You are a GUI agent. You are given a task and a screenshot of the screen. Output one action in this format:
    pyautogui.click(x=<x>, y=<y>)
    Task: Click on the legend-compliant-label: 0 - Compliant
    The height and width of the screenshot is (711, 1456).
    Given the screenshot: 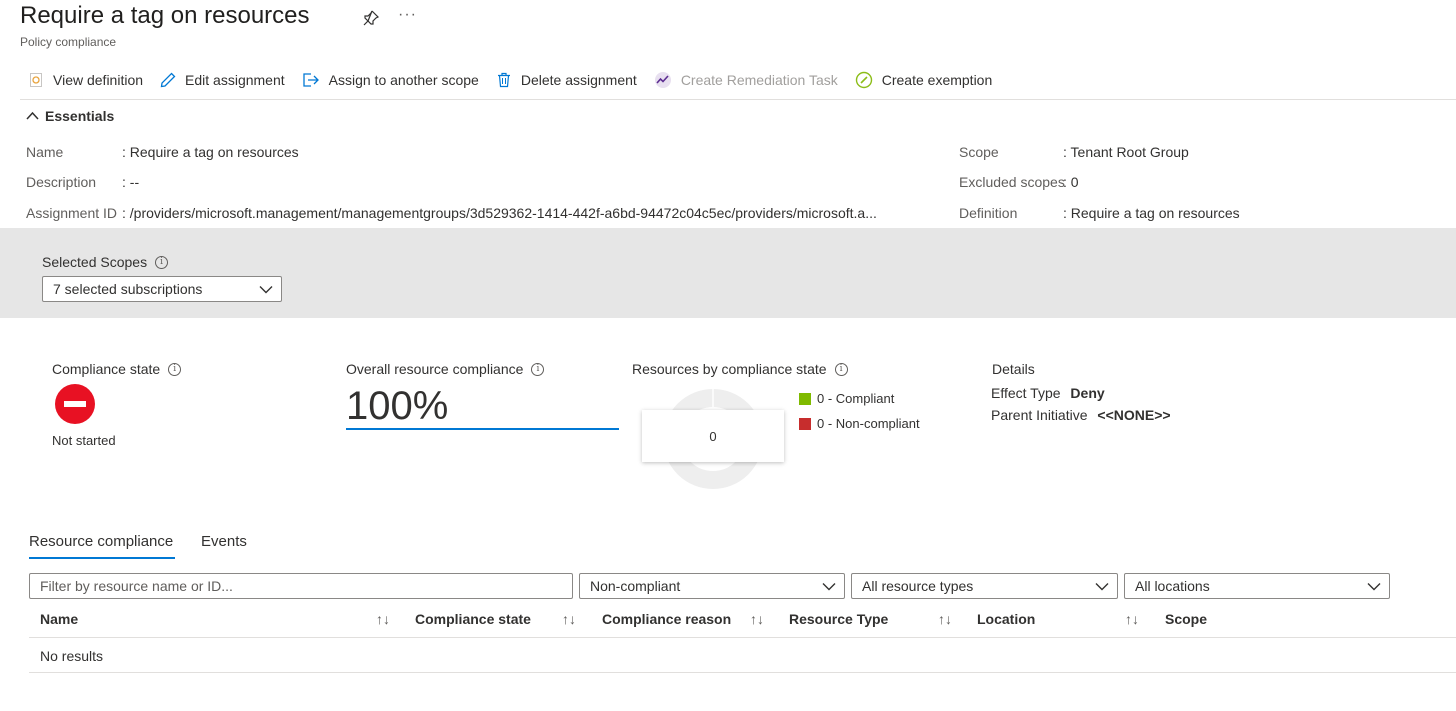 What is the action you would take?
    pyautogui.click(x=856, y=398)
    